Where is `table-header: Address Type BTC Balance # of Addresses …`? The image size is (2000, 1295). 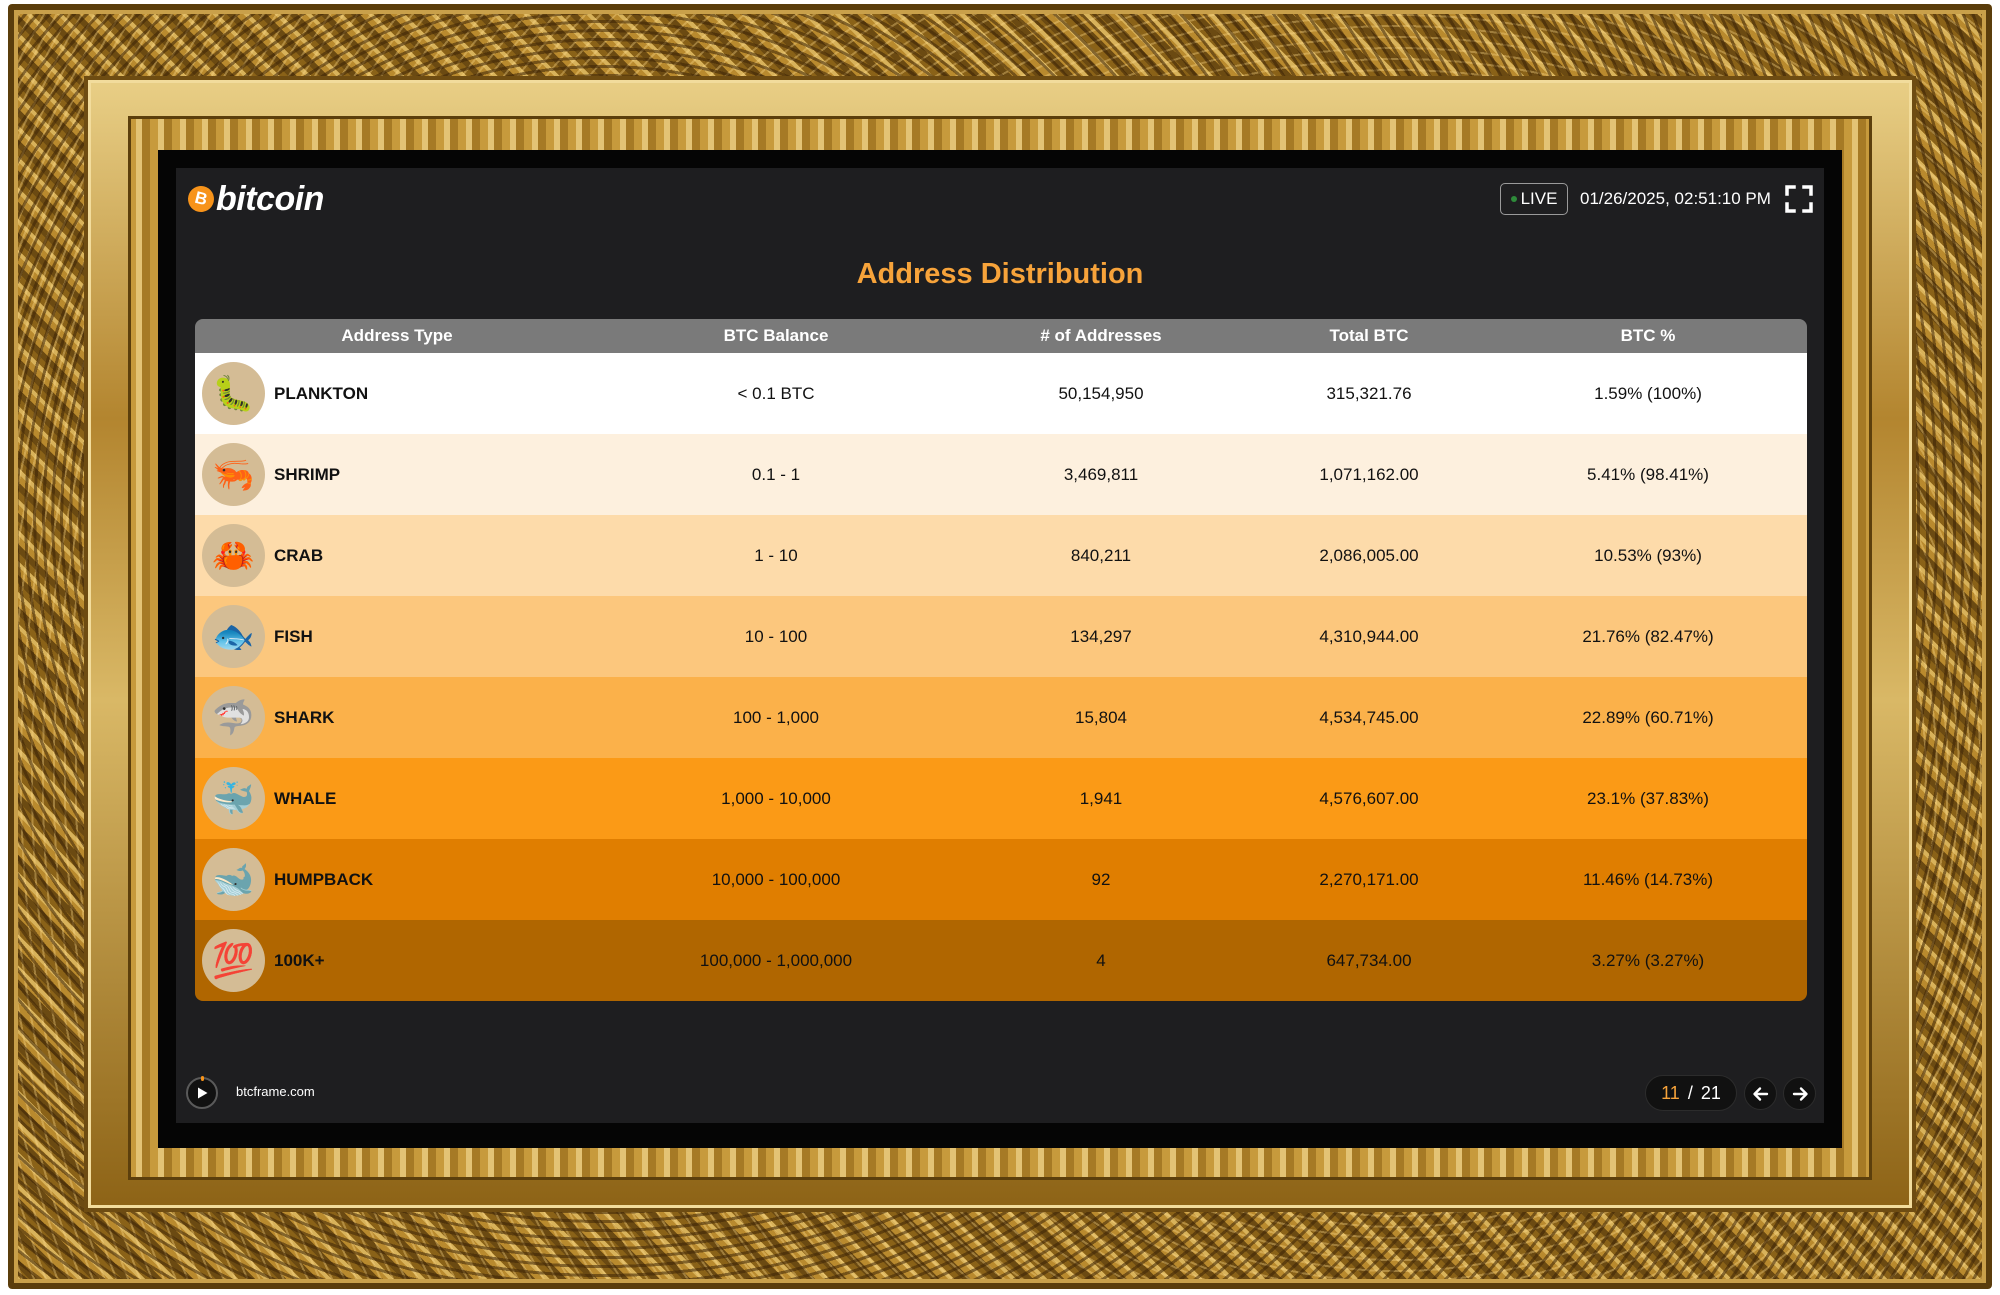
table-header: Address Type BTC Balance # of Addresses … is located at coordinates (1001, 336).